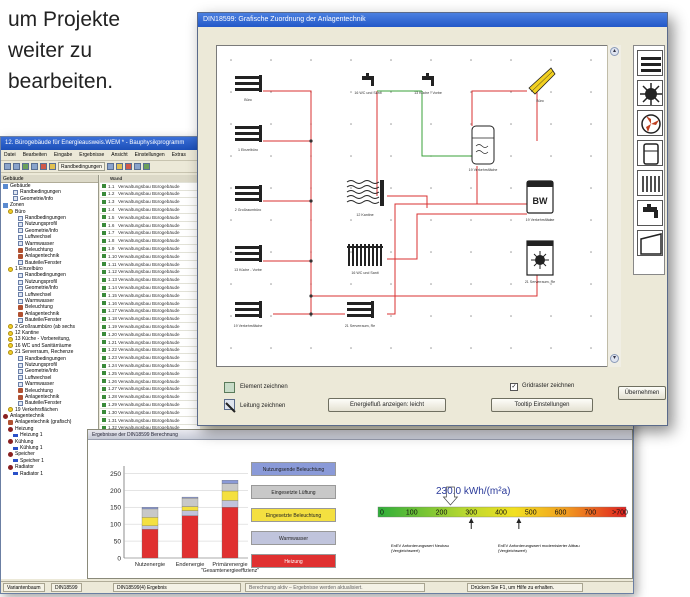  What do you see at coordinates (63, 155) in the screenshot?
I see `menu-item: Eingabe` at bounding box center [63, 155].